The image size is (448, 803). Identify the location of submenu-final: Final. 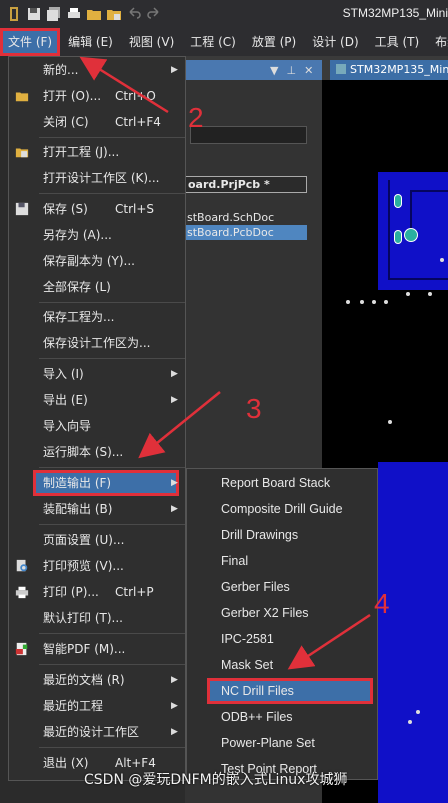
(282, 561).